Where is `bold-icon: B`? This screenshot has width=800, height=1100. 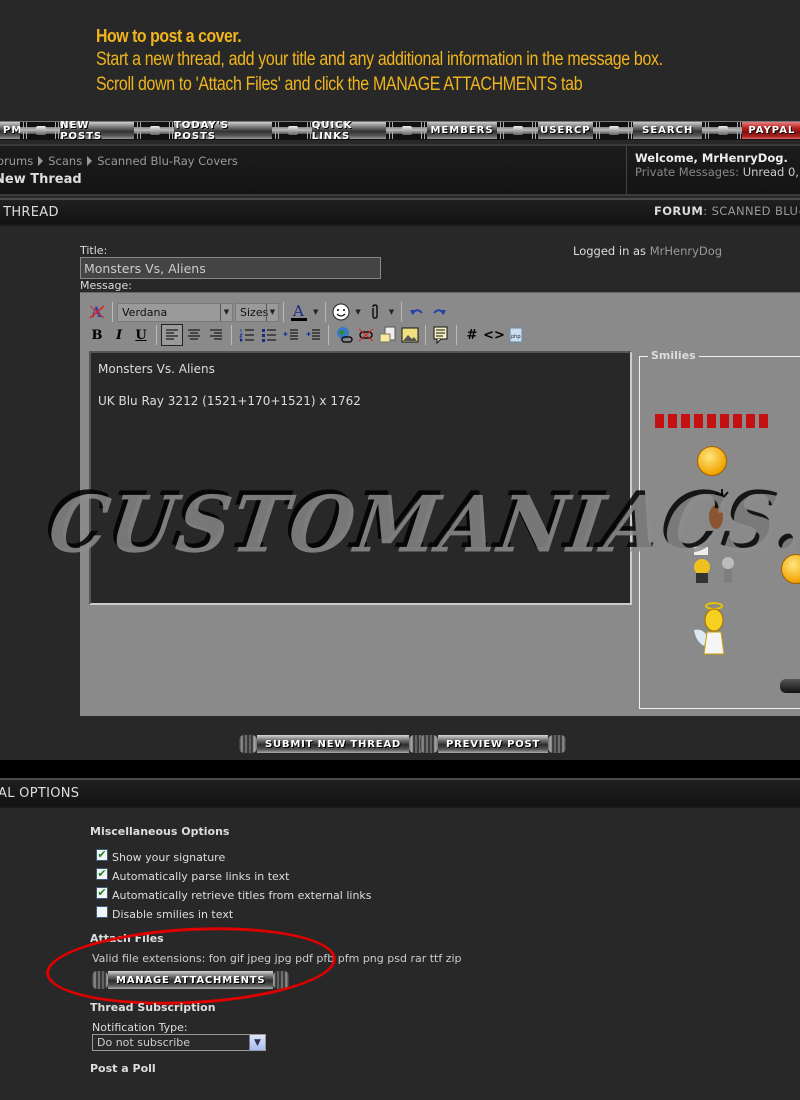
bold-icon: B is located at coordinates (97, 335).